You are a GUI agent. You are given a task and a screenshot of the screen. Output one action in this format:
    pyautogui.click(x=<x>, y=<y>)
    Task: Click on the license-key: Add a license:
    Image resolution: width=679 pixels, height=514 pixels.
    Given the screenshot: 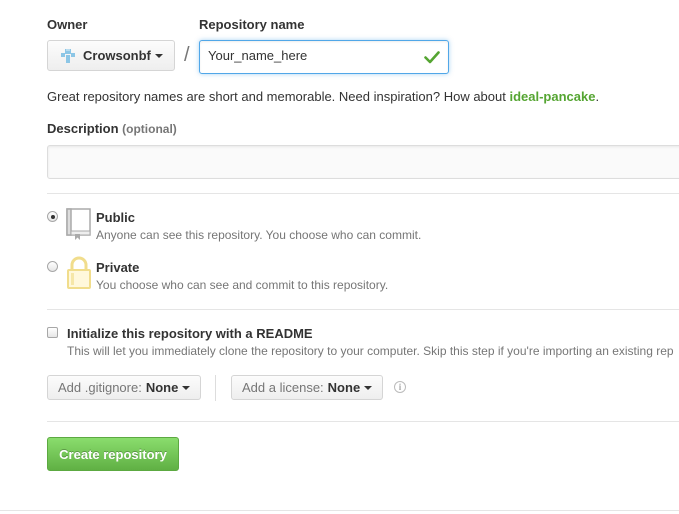 What is the action you would take?
    pyautogui.click(x=283, y=387)
    